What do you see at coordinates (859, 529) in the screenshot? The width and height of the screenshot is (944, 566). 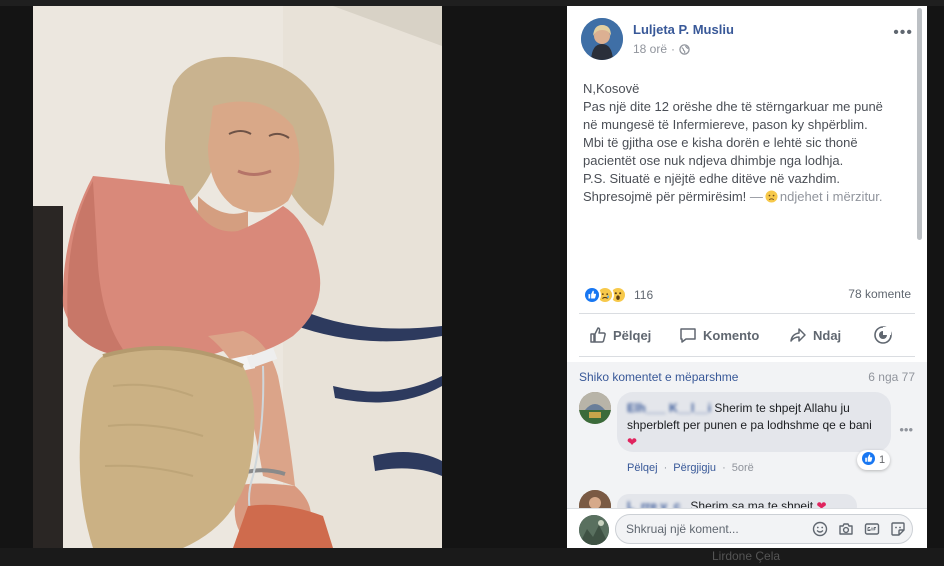 I see `input-icons` at bounding box center [859, 529].